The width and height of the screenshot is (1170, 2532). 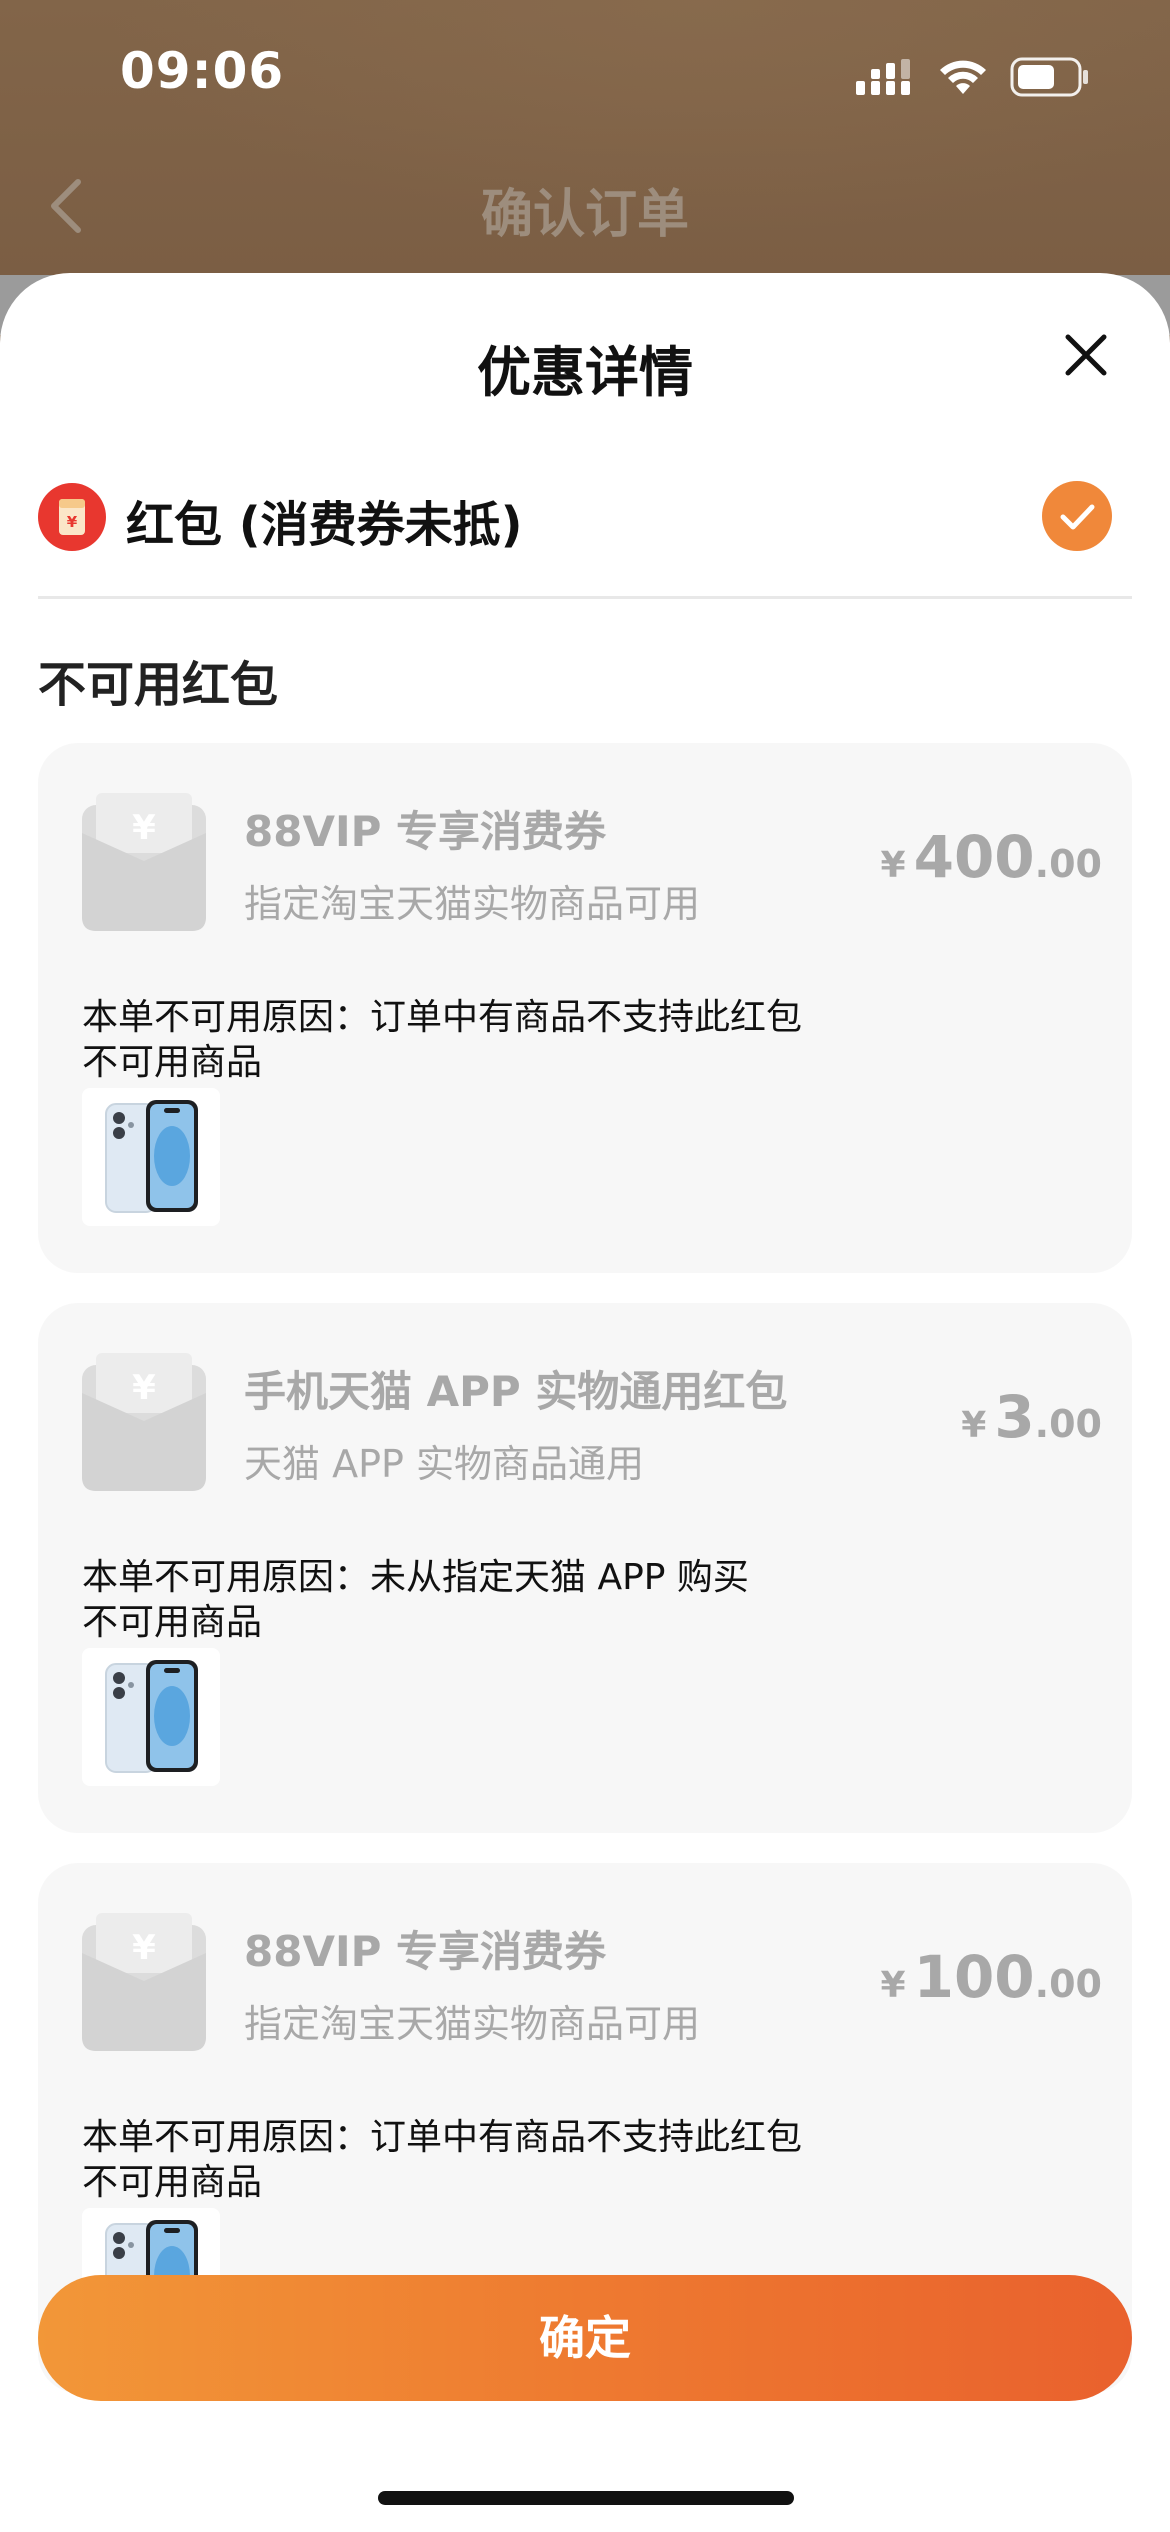 I want to click on status-icons, so click(x=973, y=77).